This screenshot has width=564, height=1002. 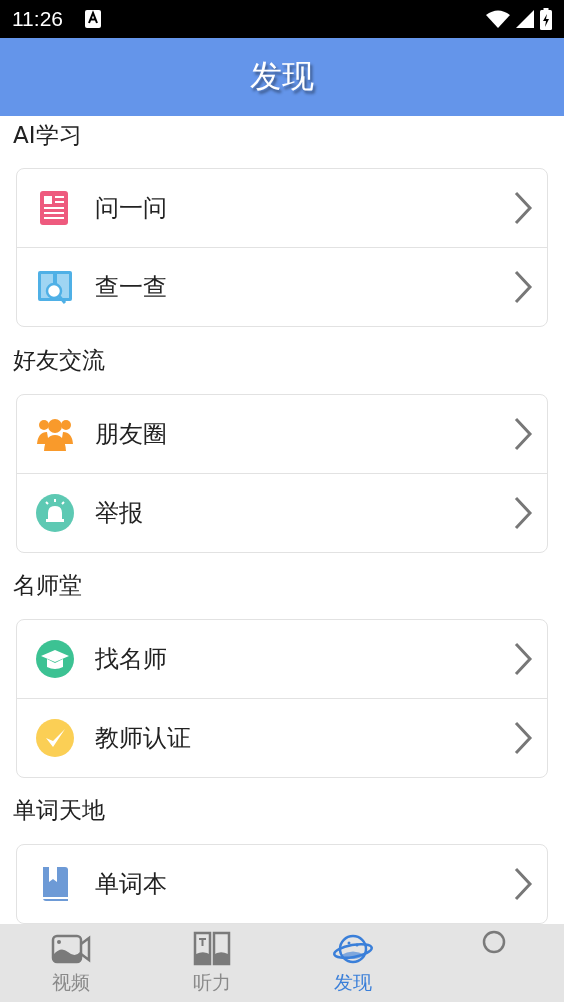 What do you see at coordinates (282, 76) in the screenshot?
I see `page-title: 发现` at bounding box center [282, 76].